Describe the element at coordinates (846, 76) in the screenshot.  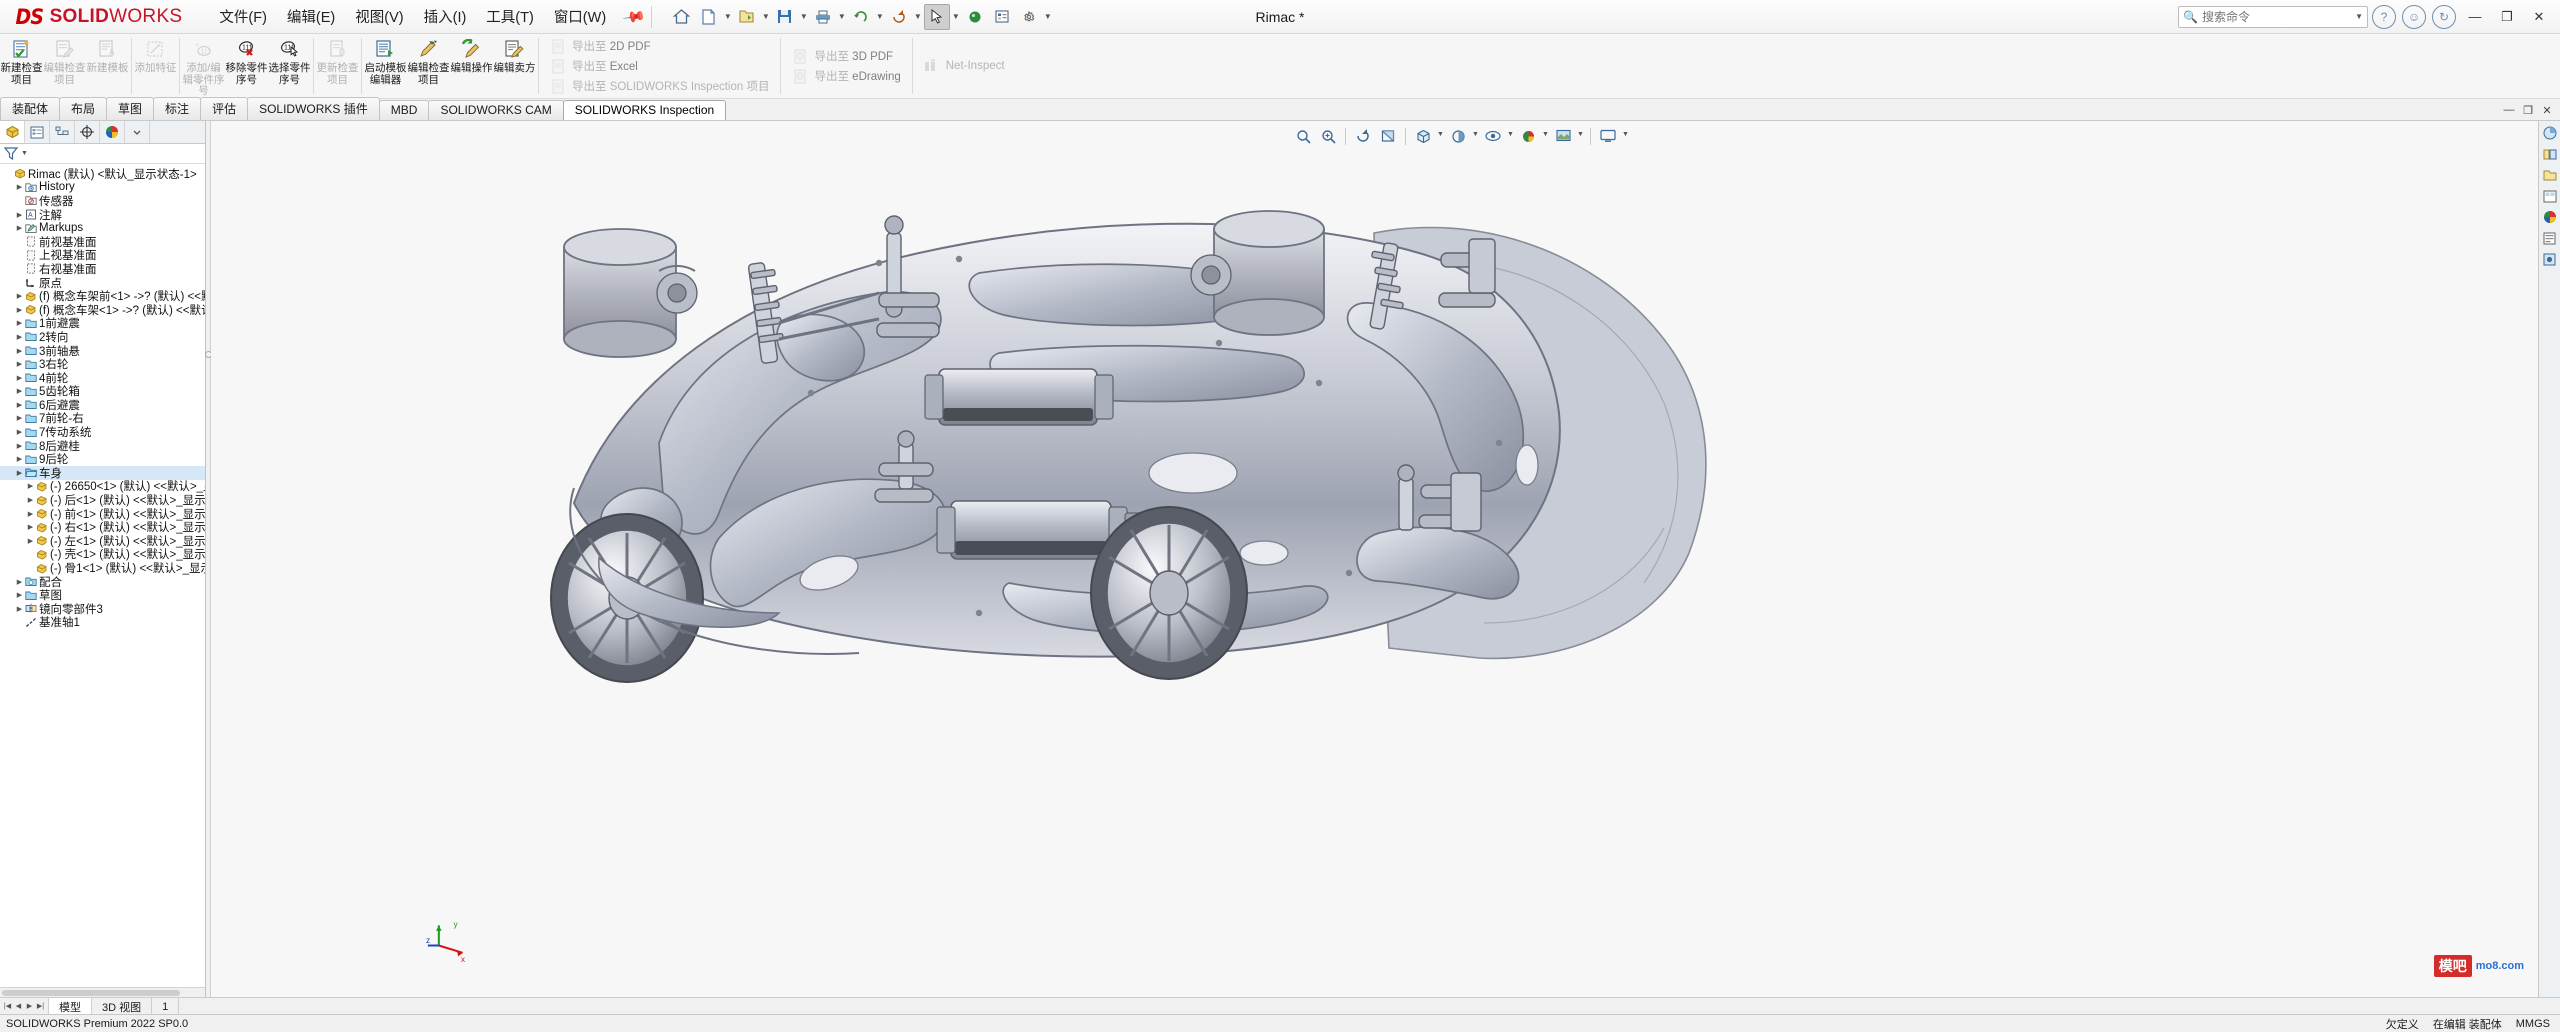
I see `export-edrawing-button: 导出至 eDrawing` at that location.